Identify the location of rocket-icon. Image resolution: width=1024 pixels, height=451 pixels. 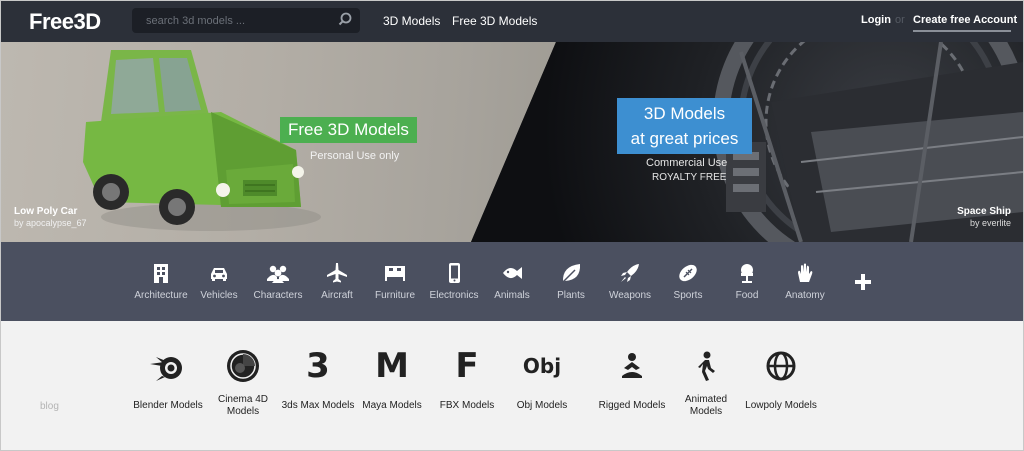
(630, 273).